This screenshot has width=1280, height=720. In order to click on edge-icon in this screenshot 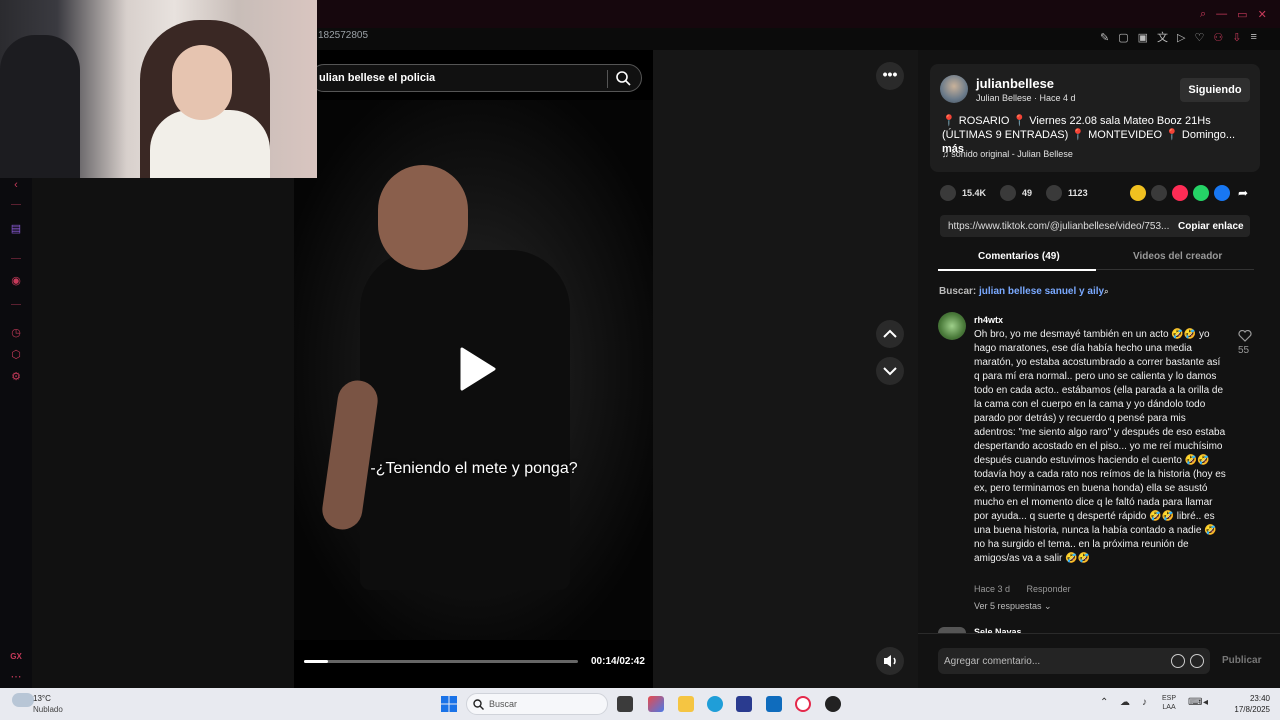, I will do `click(715, 704)`.